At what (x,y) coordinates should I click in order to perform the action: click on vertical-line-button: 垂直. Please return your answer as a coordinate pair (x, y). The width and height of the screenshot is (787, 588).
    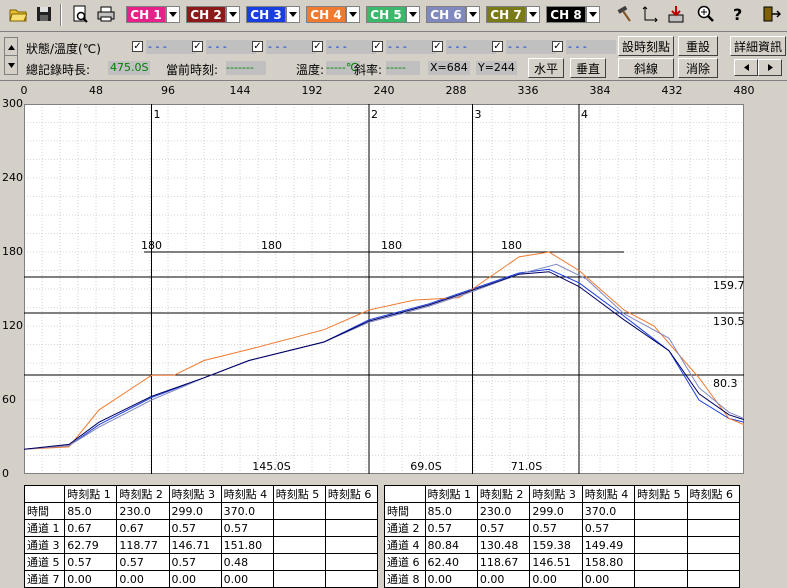
    Looking at the image, I should click on (588, 68).